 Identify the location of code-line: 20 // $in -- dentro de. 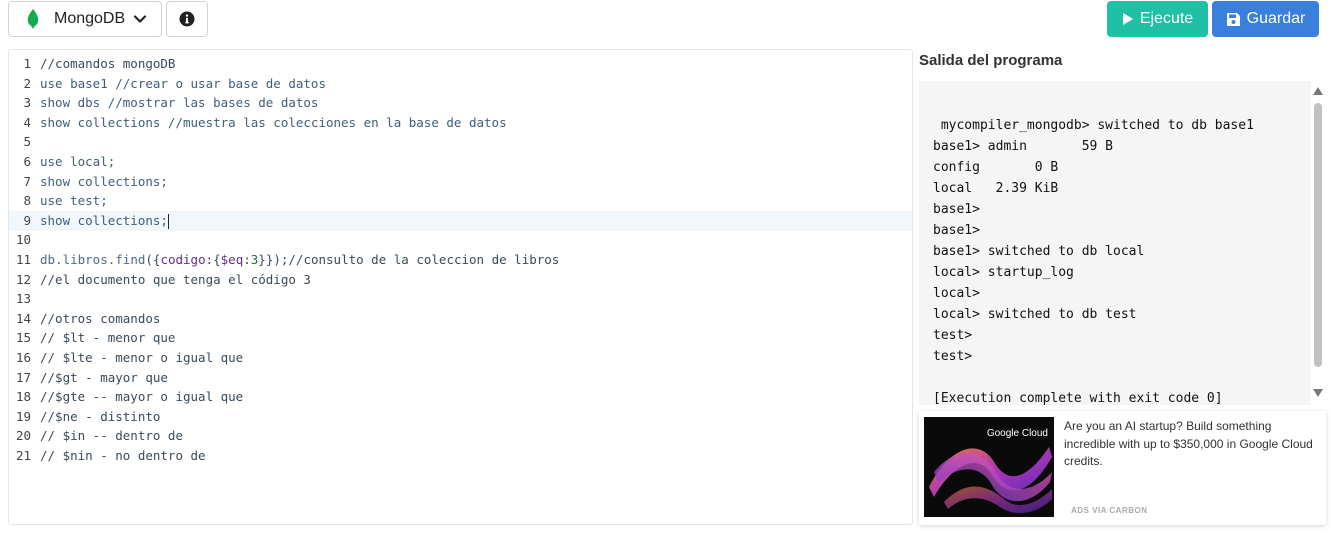
(460, 436).